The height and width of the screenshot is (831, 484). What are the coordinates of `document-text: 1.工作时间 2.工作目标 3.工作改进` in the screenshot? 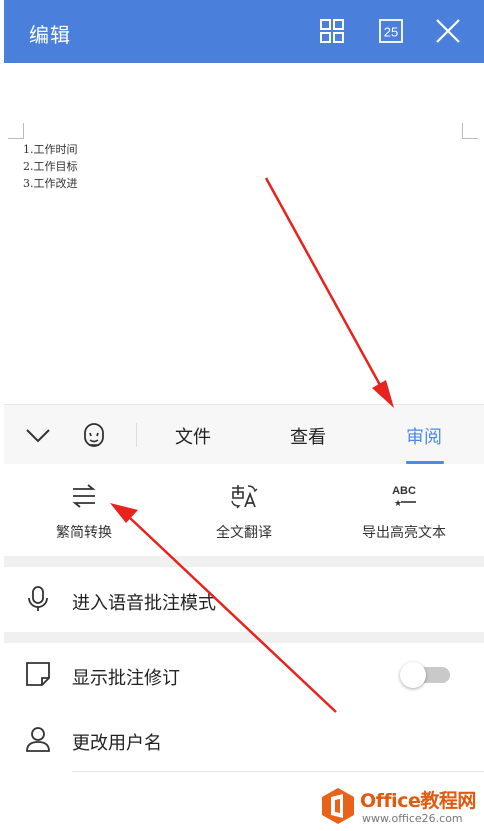 It's located at (50, 166).